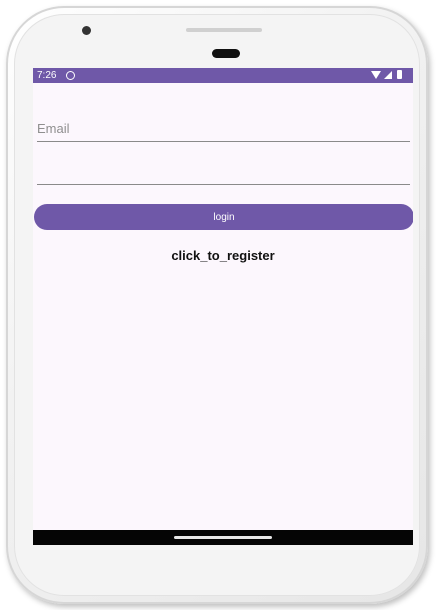 The width and height of the screenshot is (436, 610). Describe the element at coordinates (223, 171) in the screenshot. I see `password-field` at that location.